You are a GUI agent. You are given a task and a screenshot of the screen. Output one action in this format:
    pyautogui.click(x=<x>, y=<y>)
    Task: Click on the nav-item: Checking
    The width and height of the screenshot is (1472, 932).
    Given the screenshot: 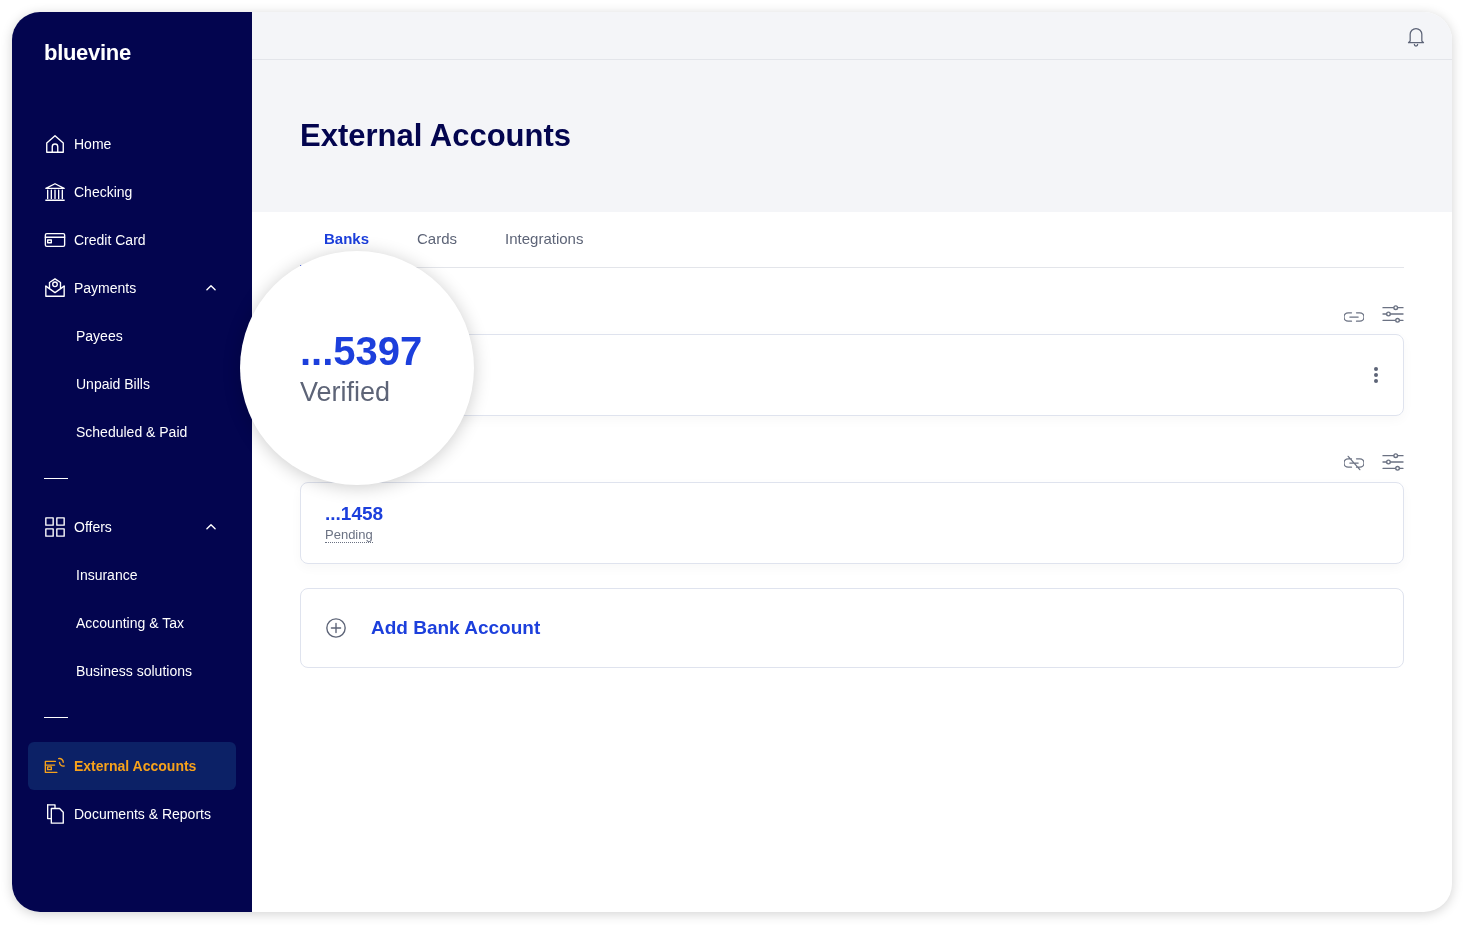 What is the action you would take?
    pyautogui.click(x=132, y=192)
    